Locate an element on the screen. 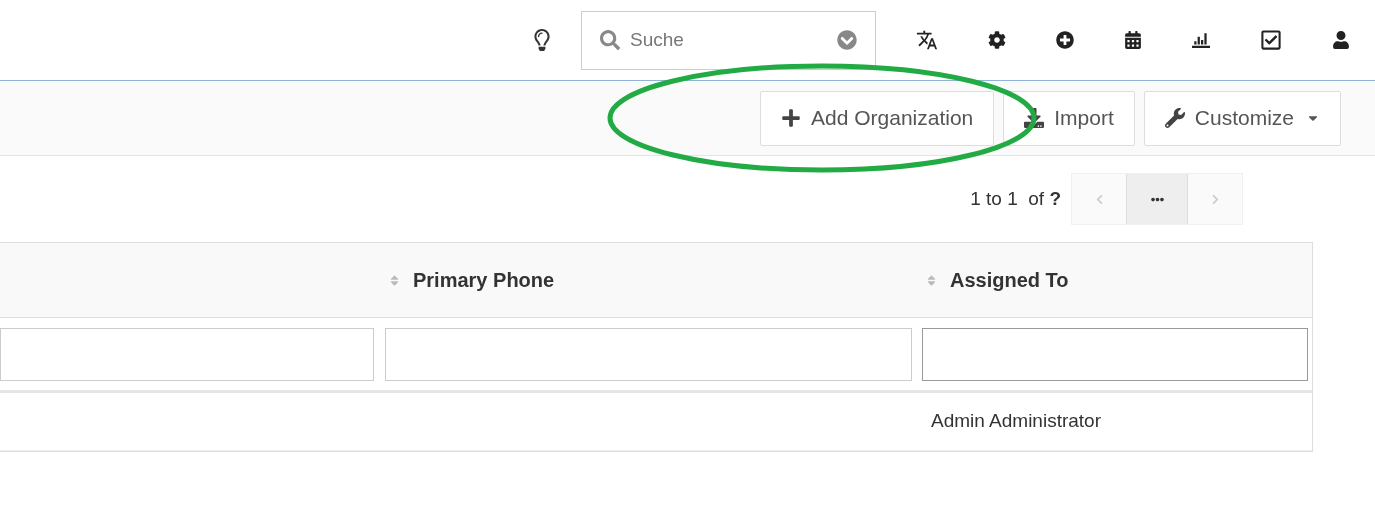  add-organization-button: Add Organization is located at coordinates (877, 118).